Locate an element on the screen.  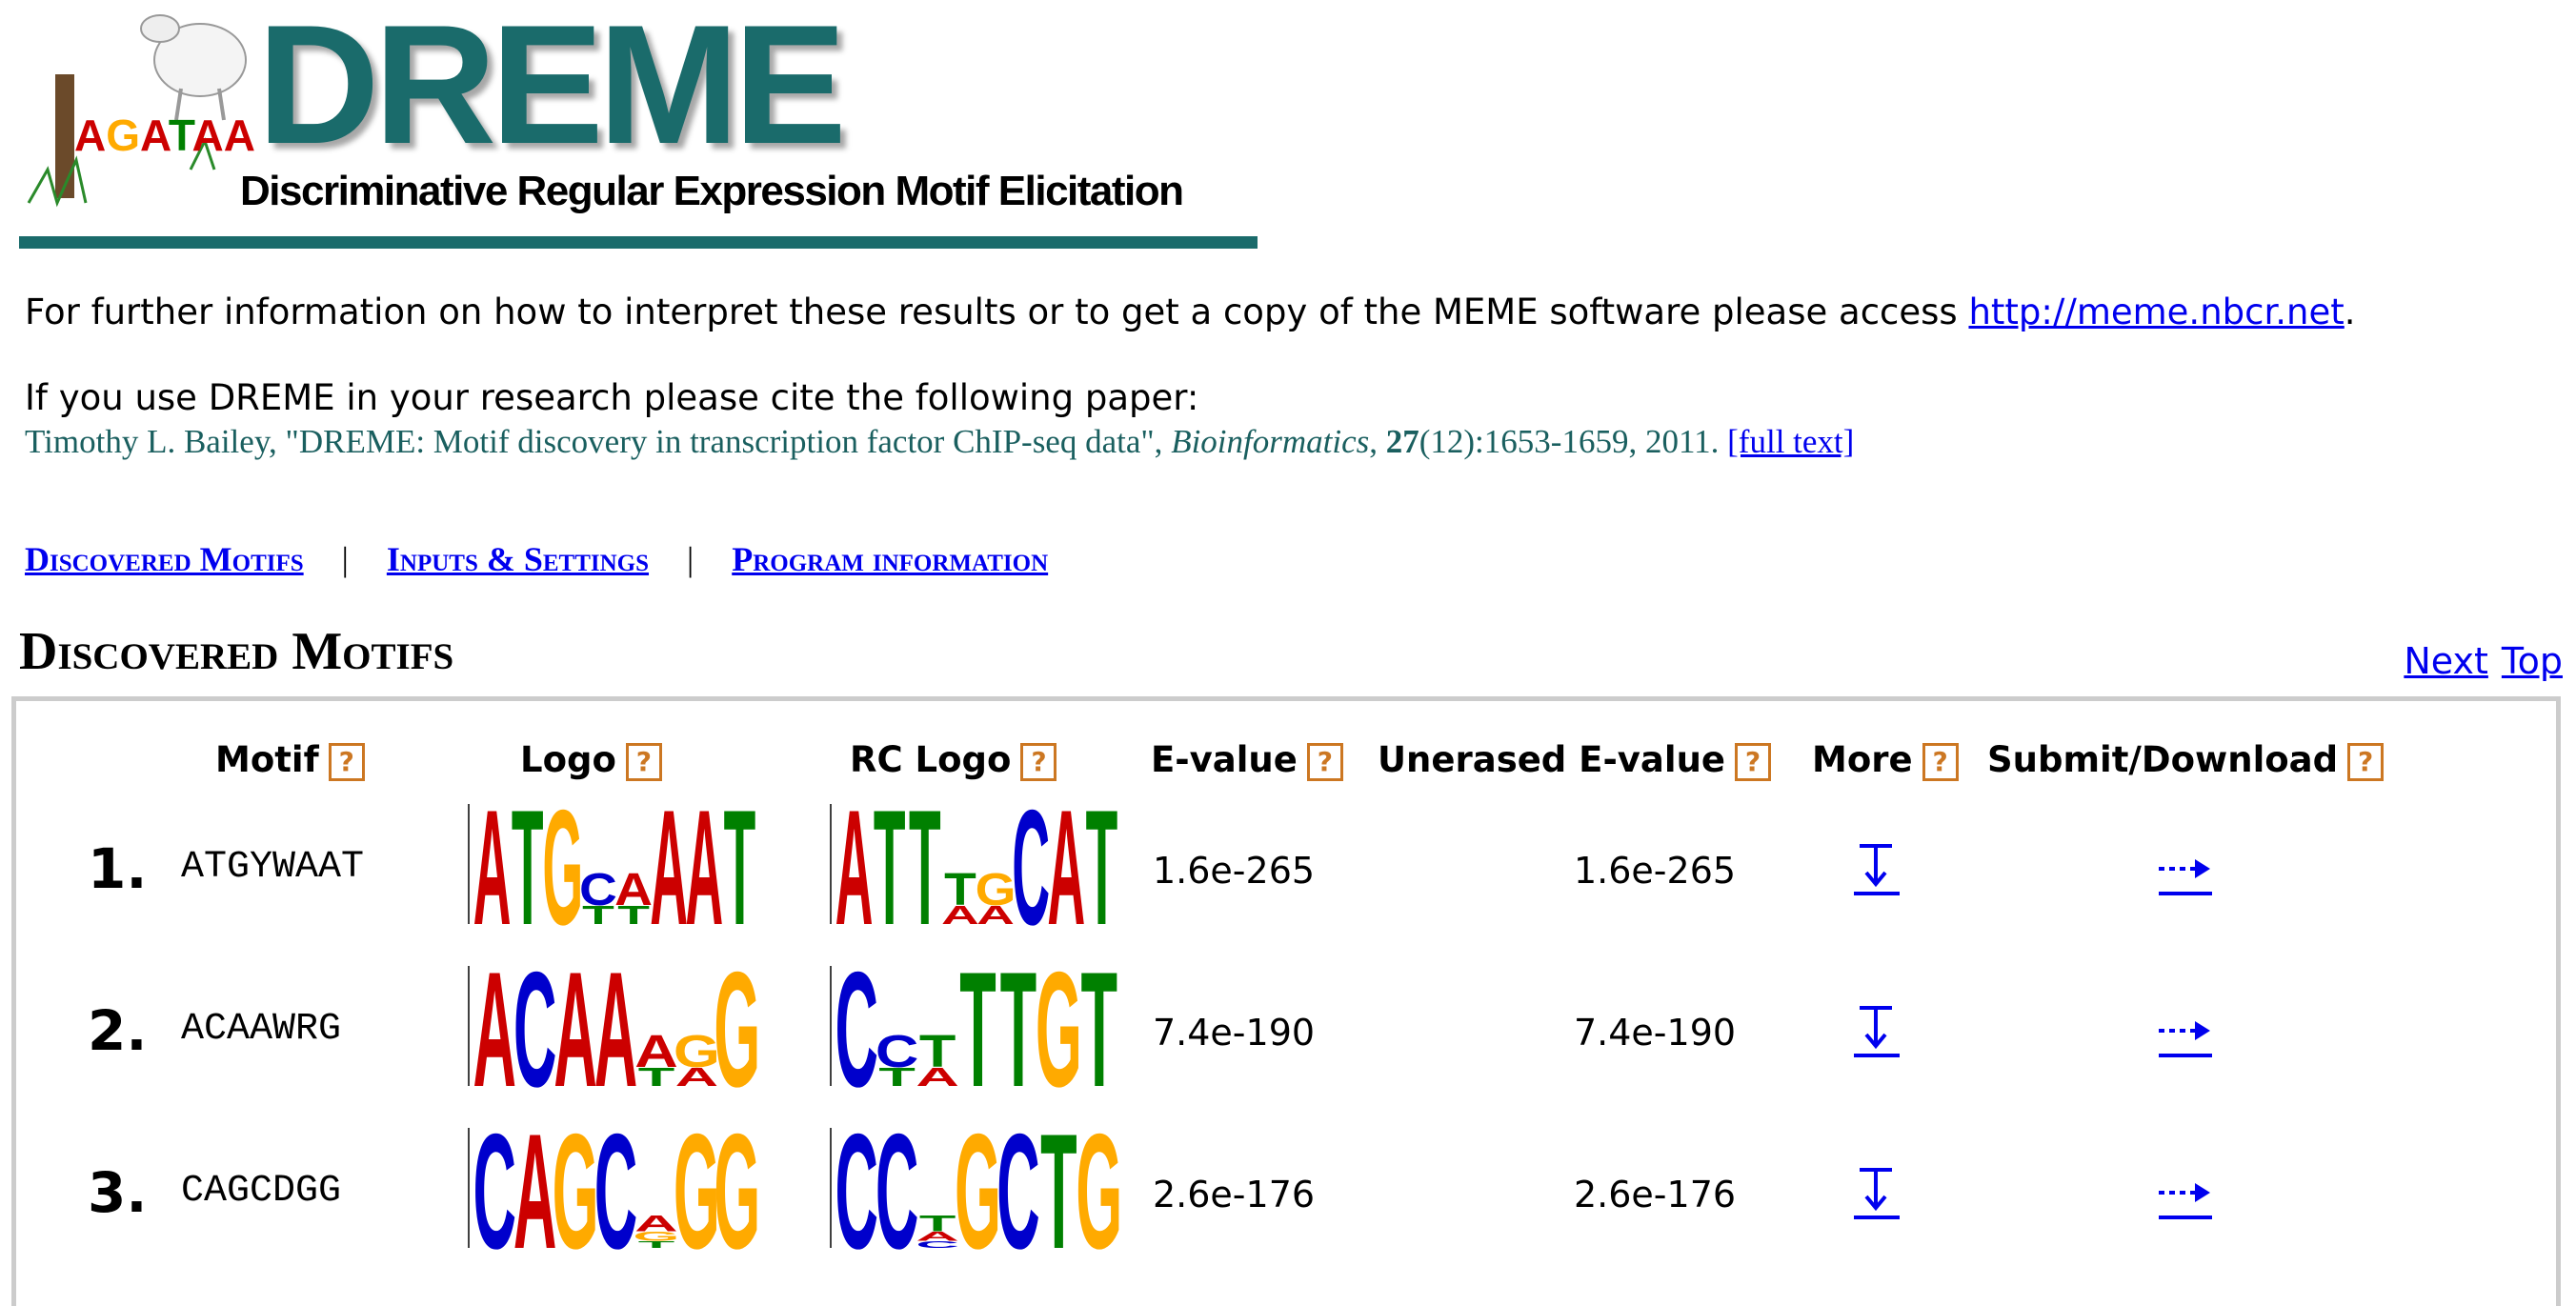
citation-journal: Bioinformatics is located at coordinates (1270, 441).